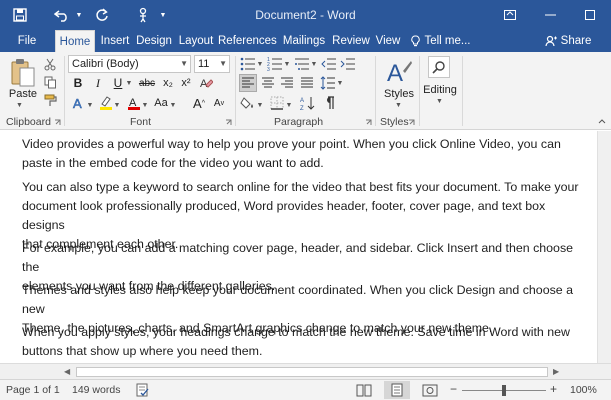 Image resolution: width=611 pixels, height=400 pixels. I want to click on styles-launcher-icon, so click(411, 122).